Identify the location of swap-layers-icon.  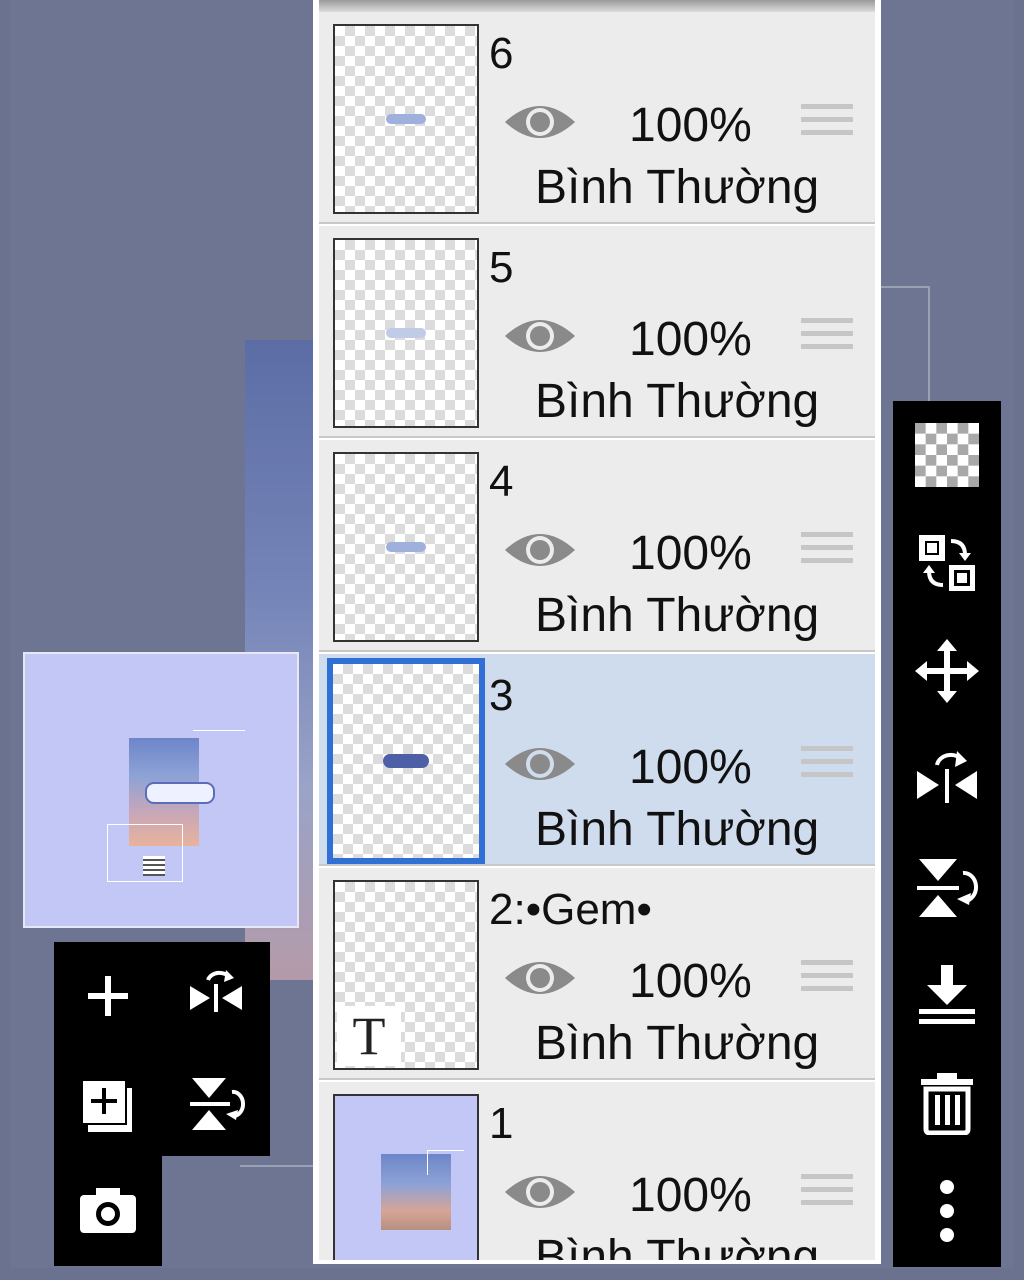
(947, 563).